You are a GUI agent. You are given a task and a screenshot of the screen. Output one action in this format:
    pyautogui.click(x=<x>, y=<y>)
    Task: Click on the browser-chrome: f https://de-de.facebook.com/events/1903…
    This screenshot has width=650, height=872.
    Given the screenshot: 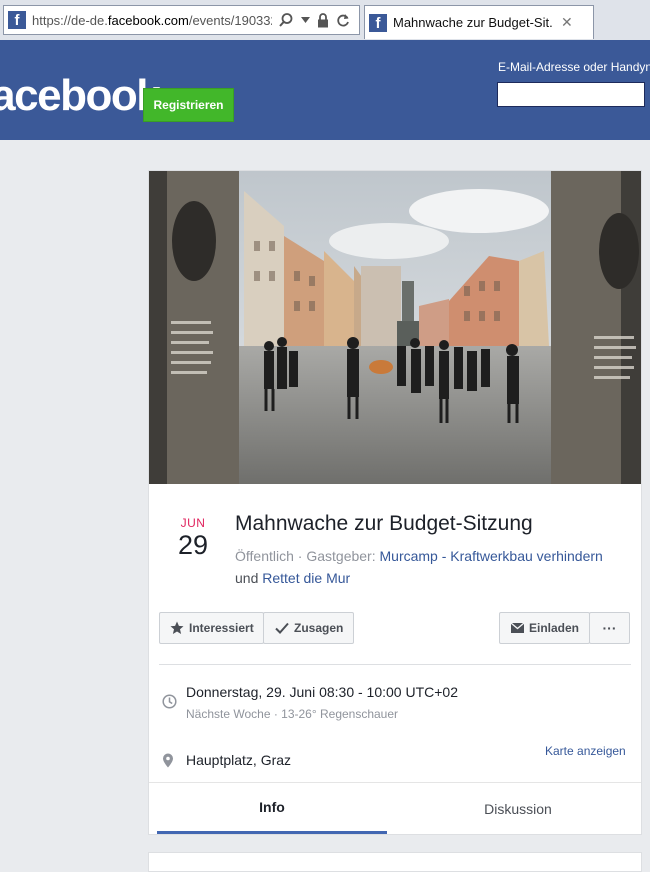 What is the action you would take?
    pyautogui.click(x=325, y=20)
    